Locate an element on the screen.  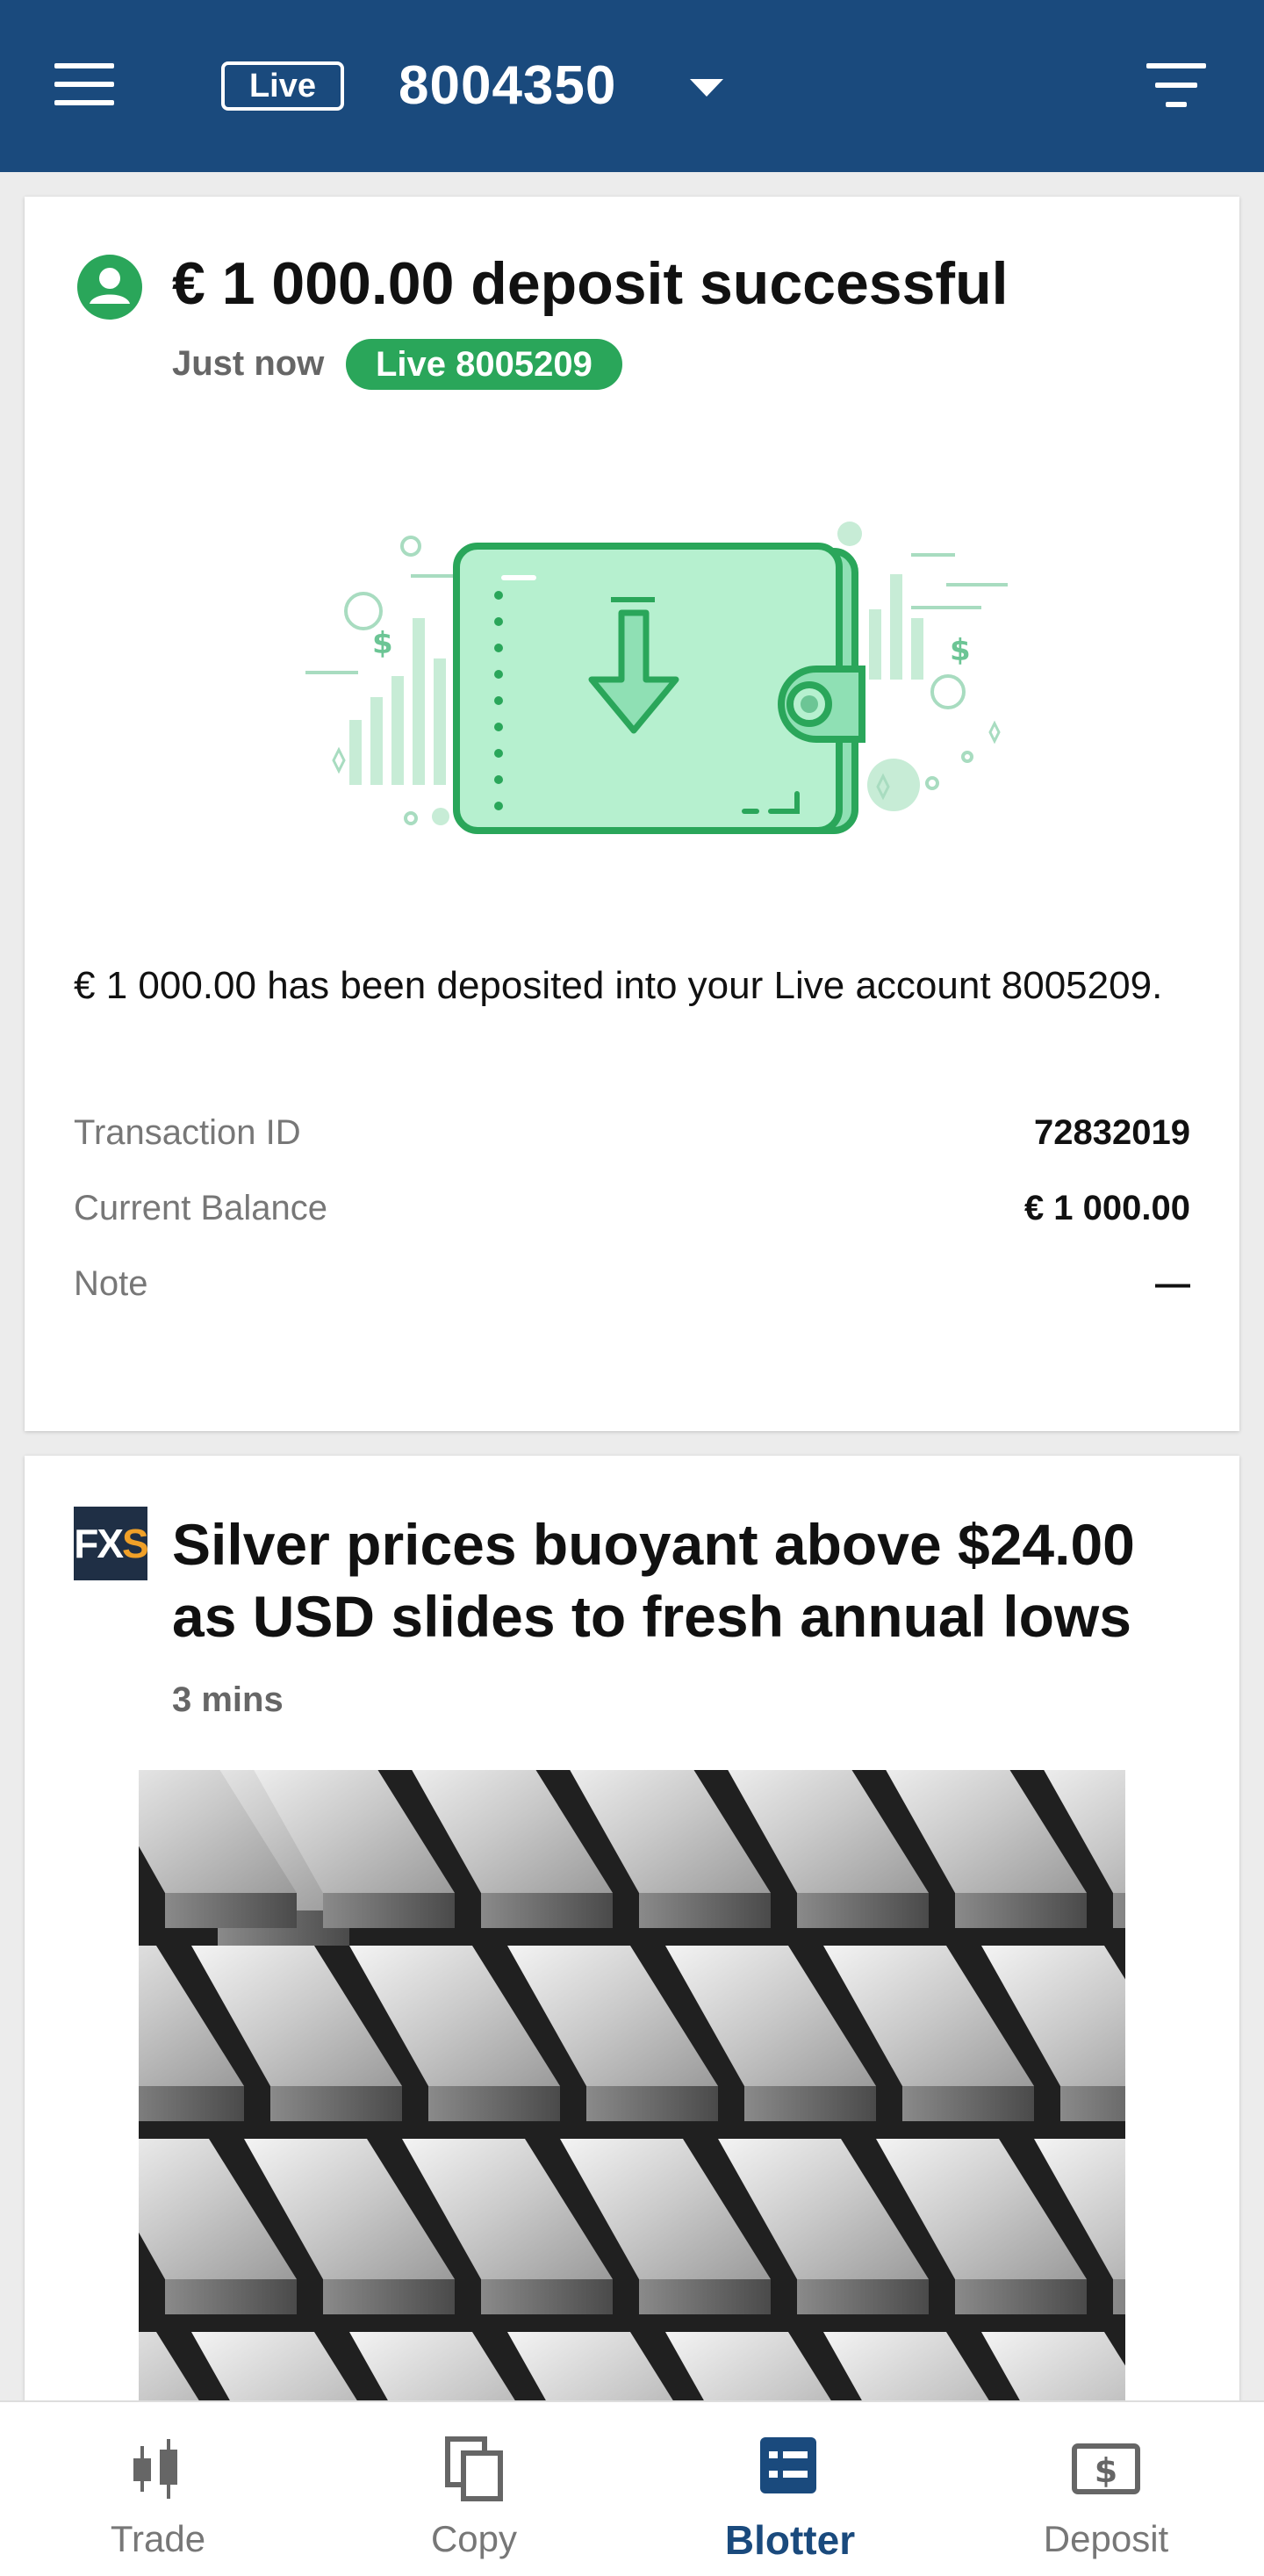
nav-label: Deposit is located at coordinates (1106, 2538).